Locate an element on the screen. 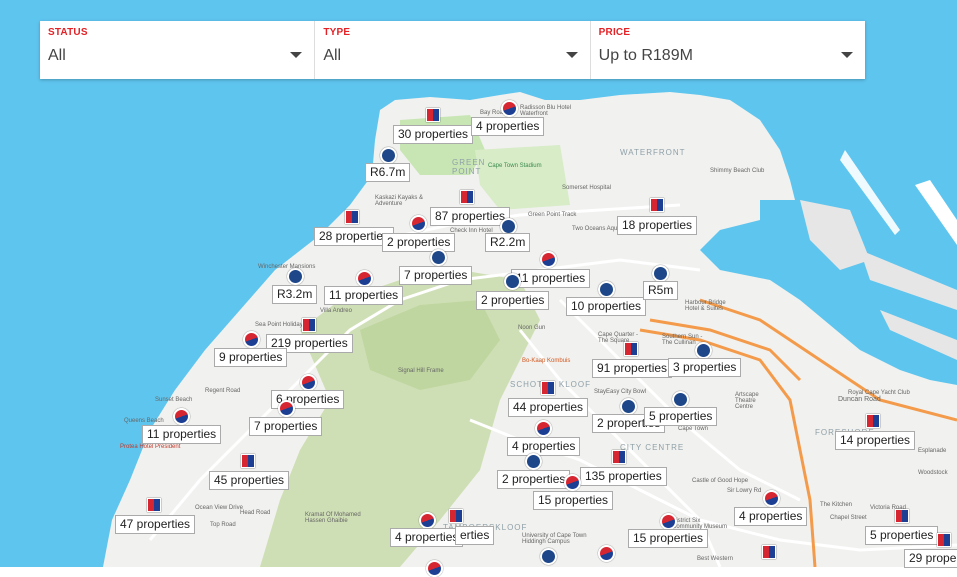 The image size is (957, 577). type-filter-label: TYPE is located at coordinates (337, 32).